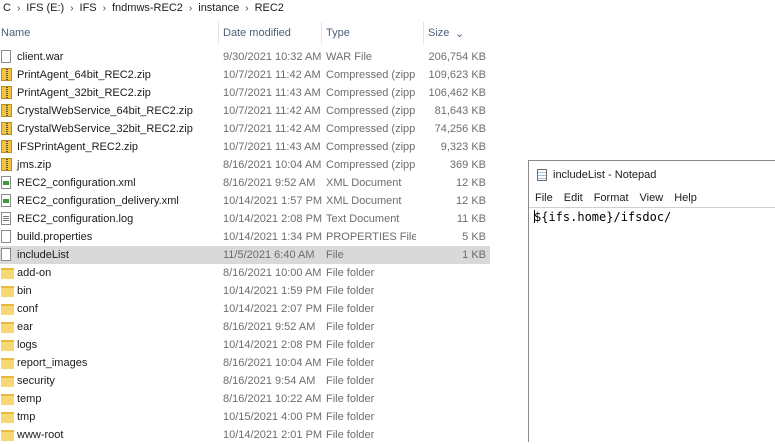  I want to click on column-size: Size, so click(438, 33).